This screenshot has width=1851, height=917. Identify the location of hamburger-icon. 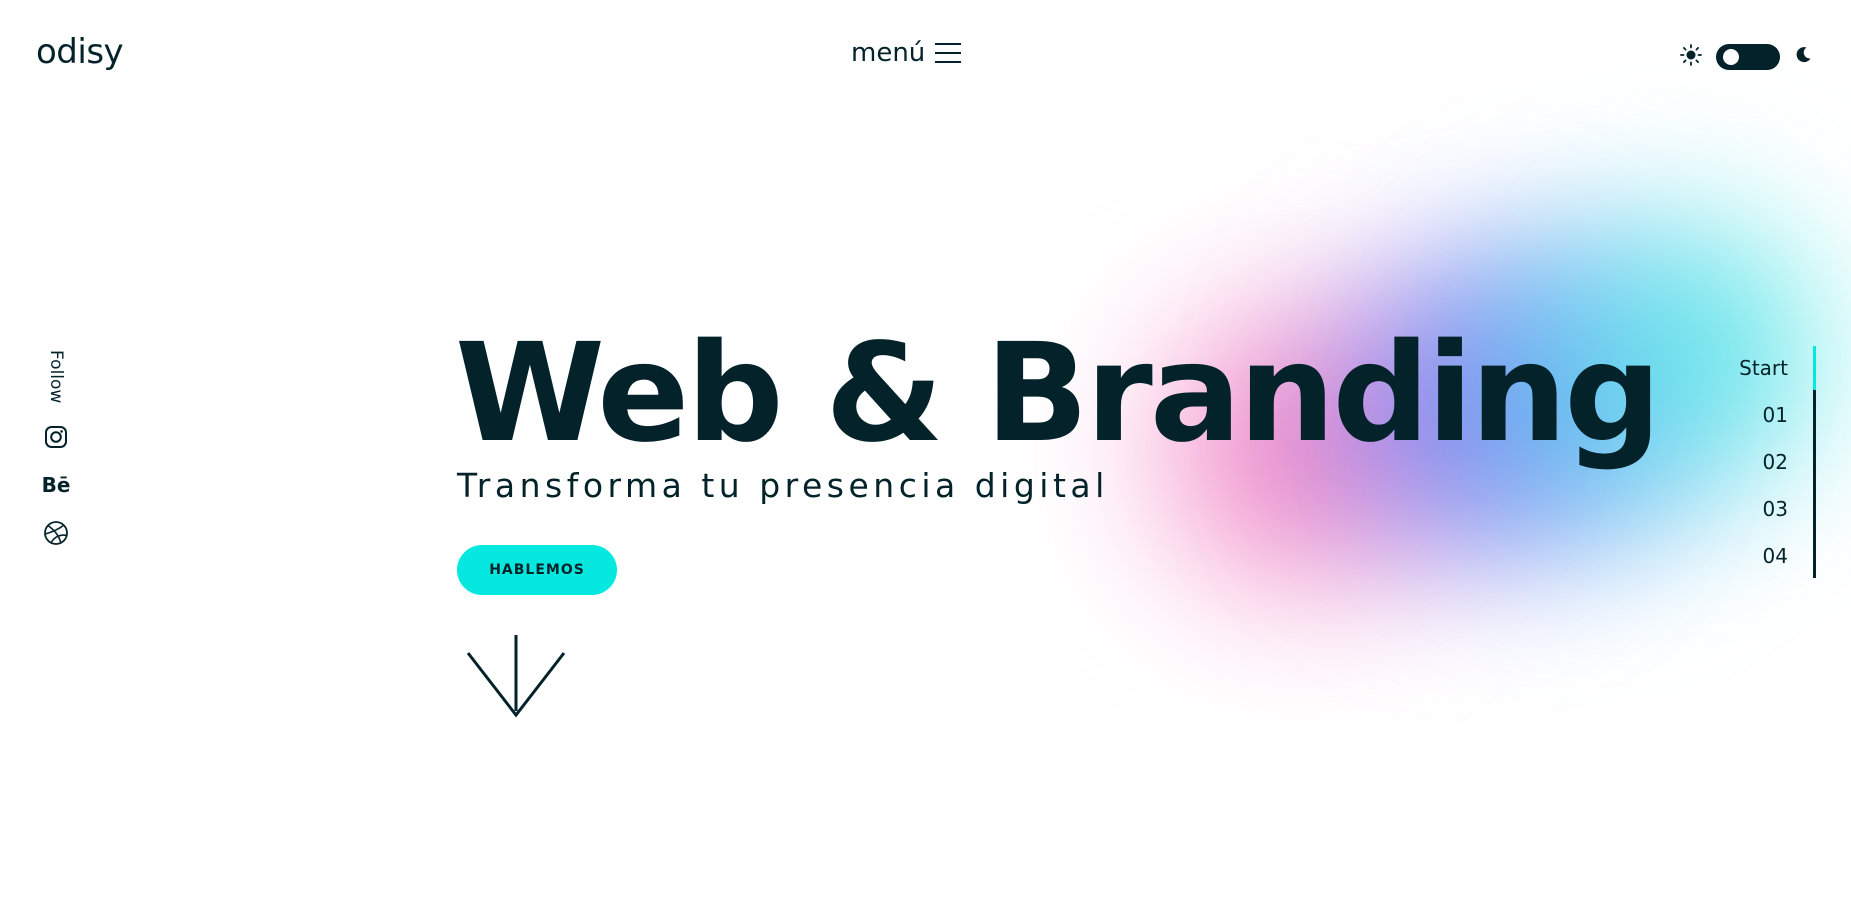
(948, 53).